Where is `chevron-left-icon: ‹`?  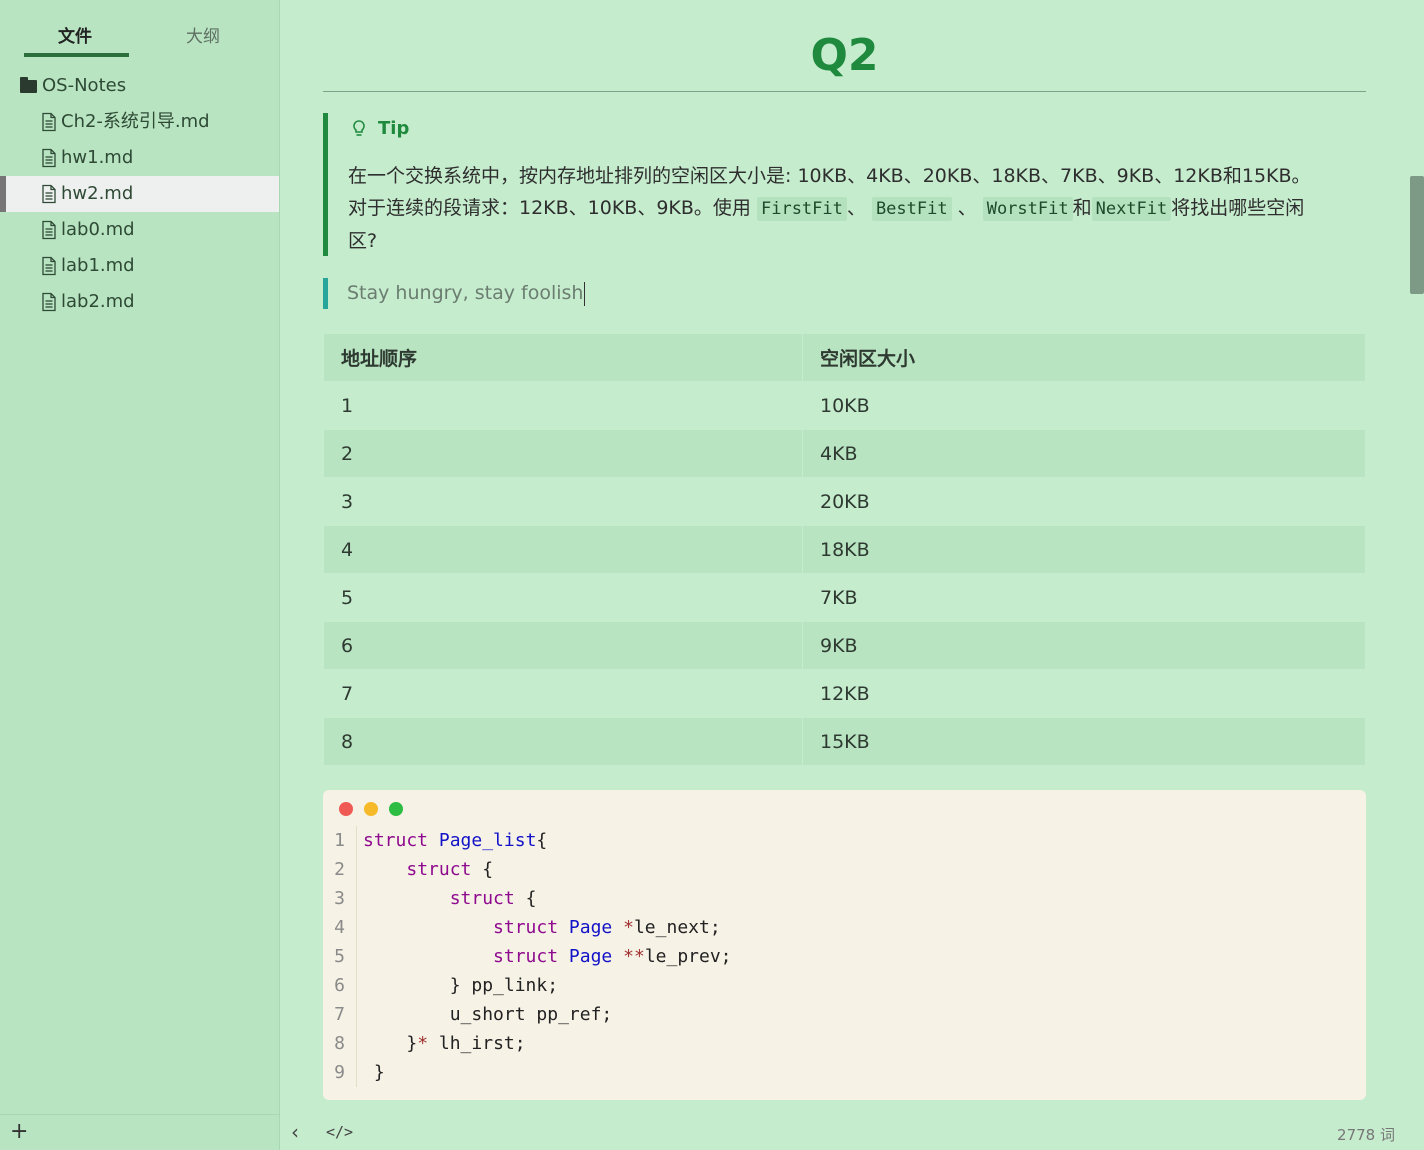 chevron-left-icon: ‹ is located at coordinates (295, 1132).